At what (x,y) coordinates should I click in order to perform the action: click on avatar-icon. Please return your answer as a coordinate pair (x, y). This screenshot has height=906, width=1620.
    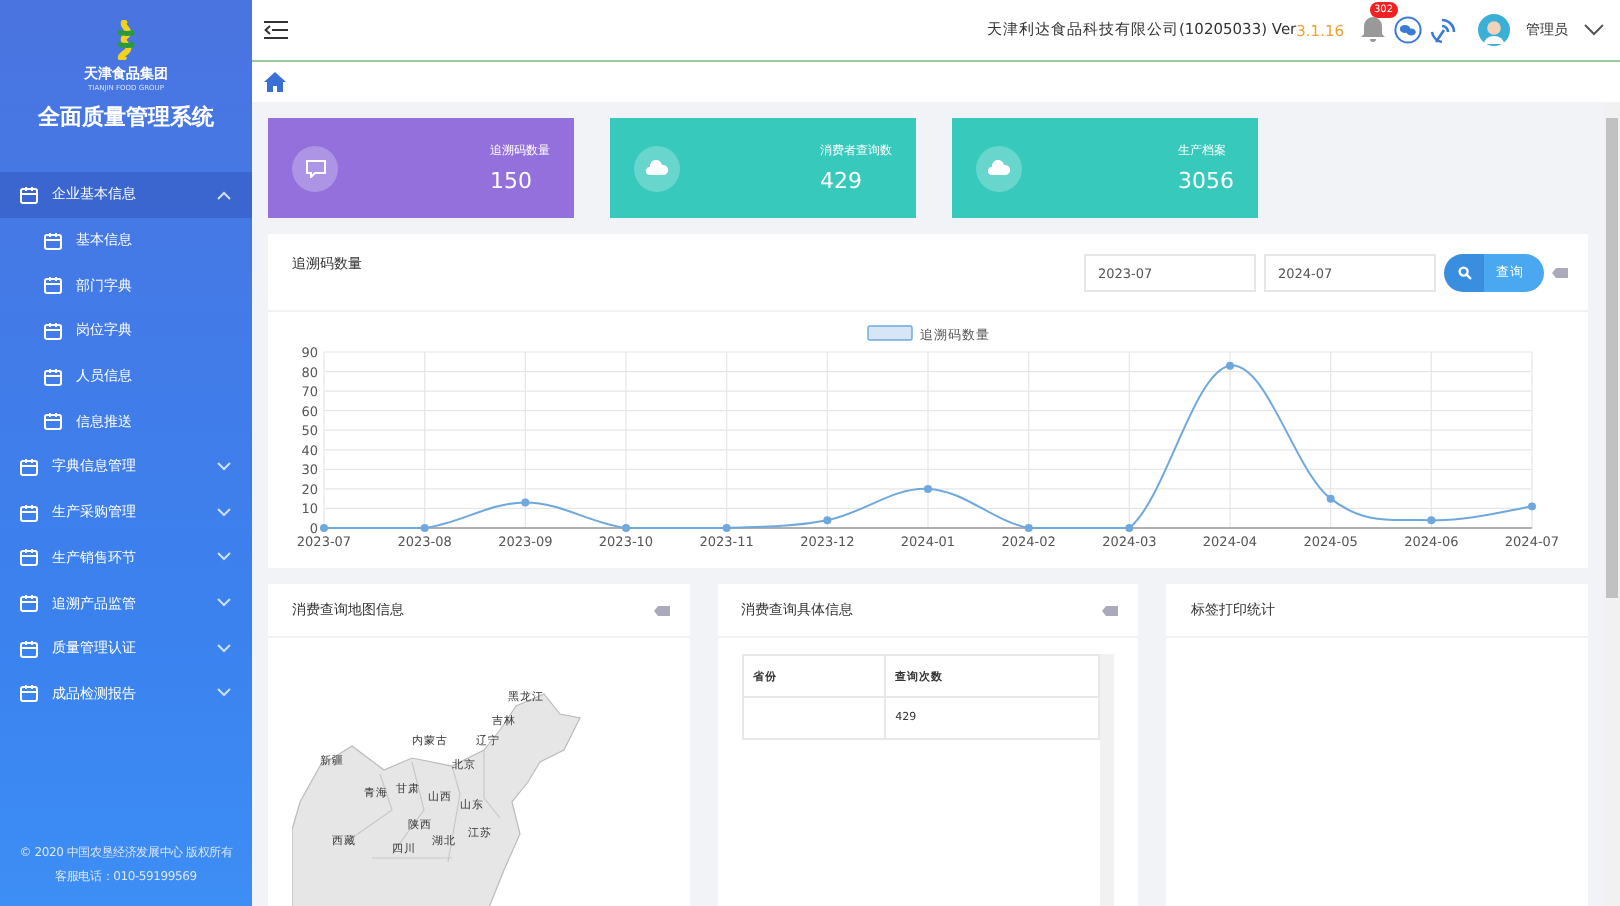
    Looking at the image, I should click on (1494, 30).